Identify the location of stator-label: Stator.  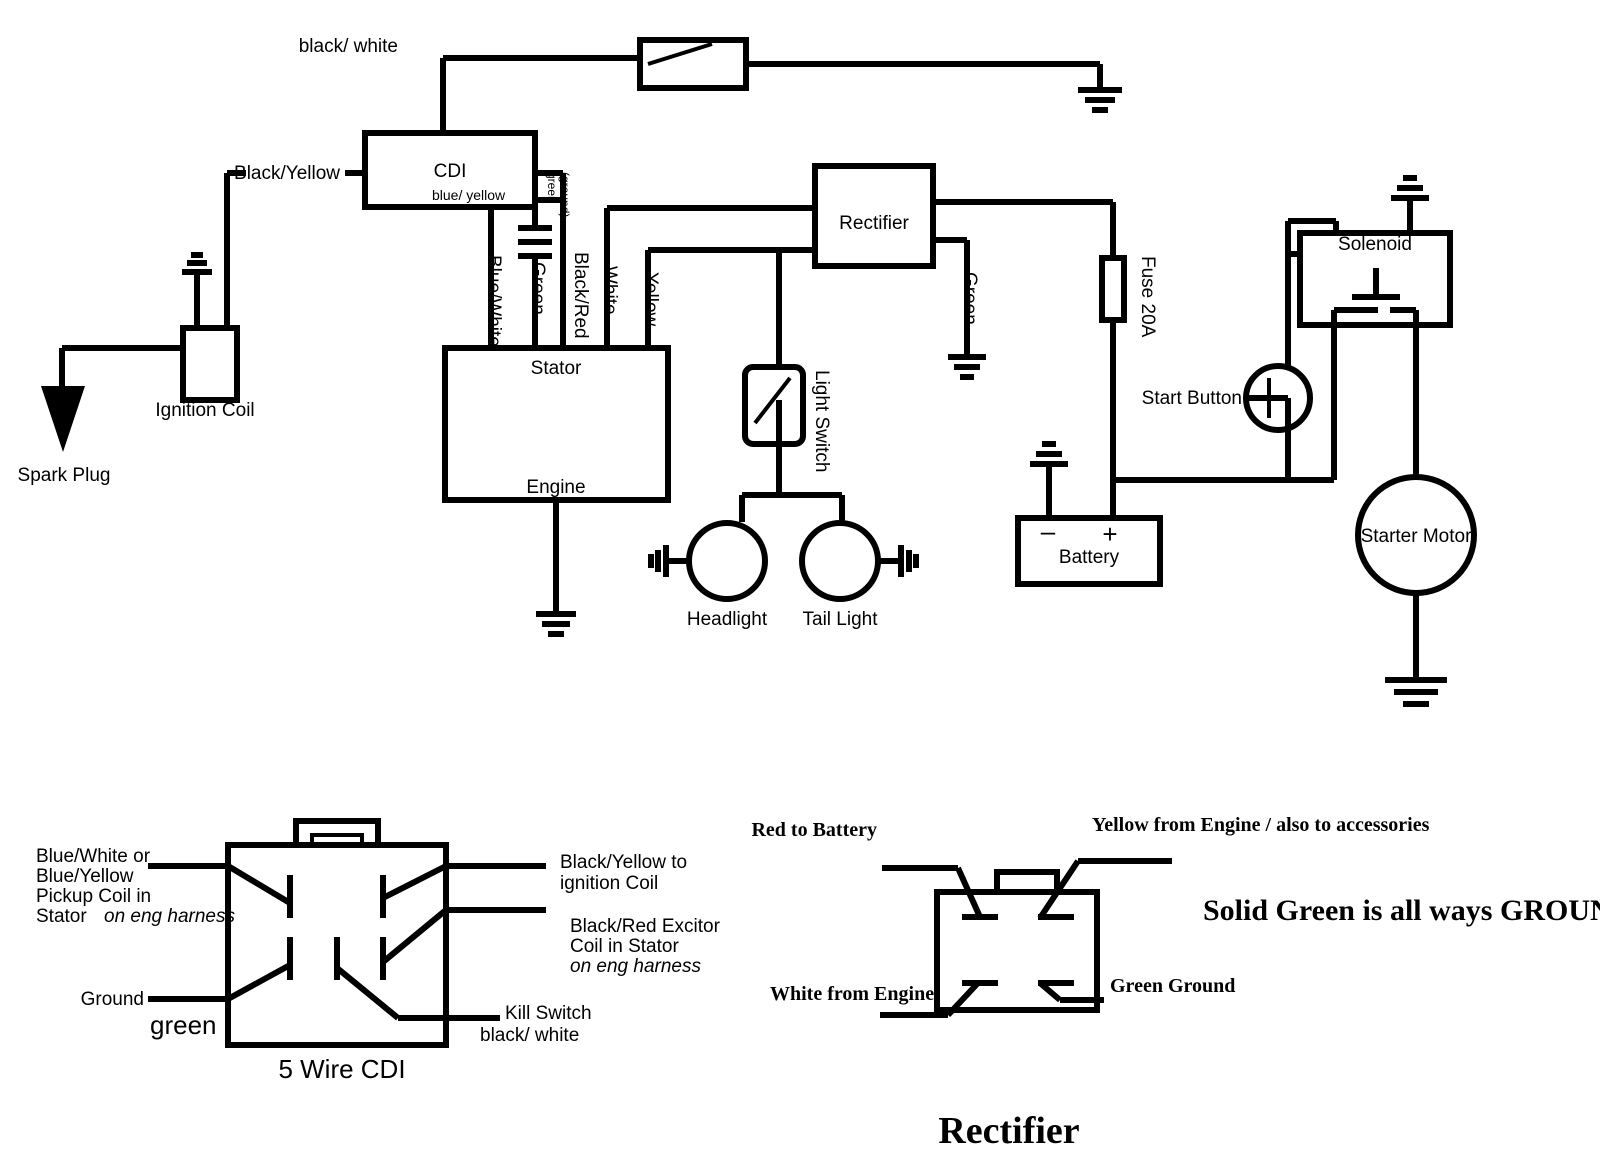
(556, 368).